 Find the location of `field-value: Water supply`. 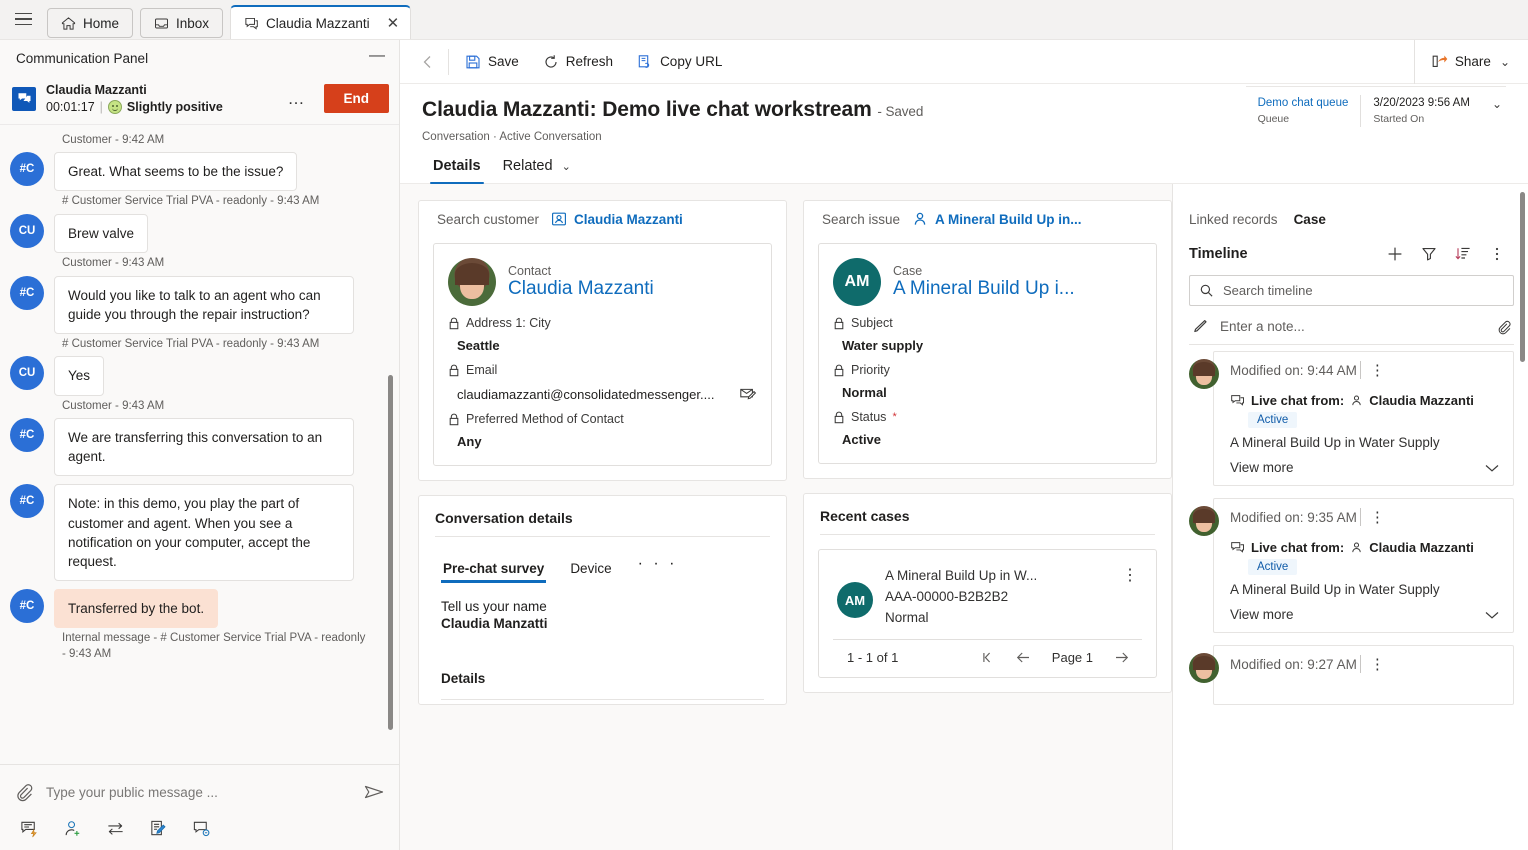

field-value: Water supply is located at coordinates (883, 345).